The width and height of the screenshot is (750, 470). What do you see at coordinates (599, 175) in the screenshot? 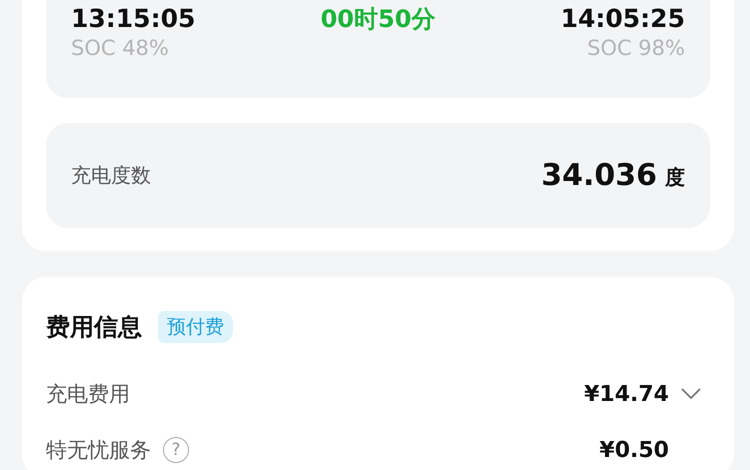
I see `energy-value: 34.036` at bounding box center [599, 175].